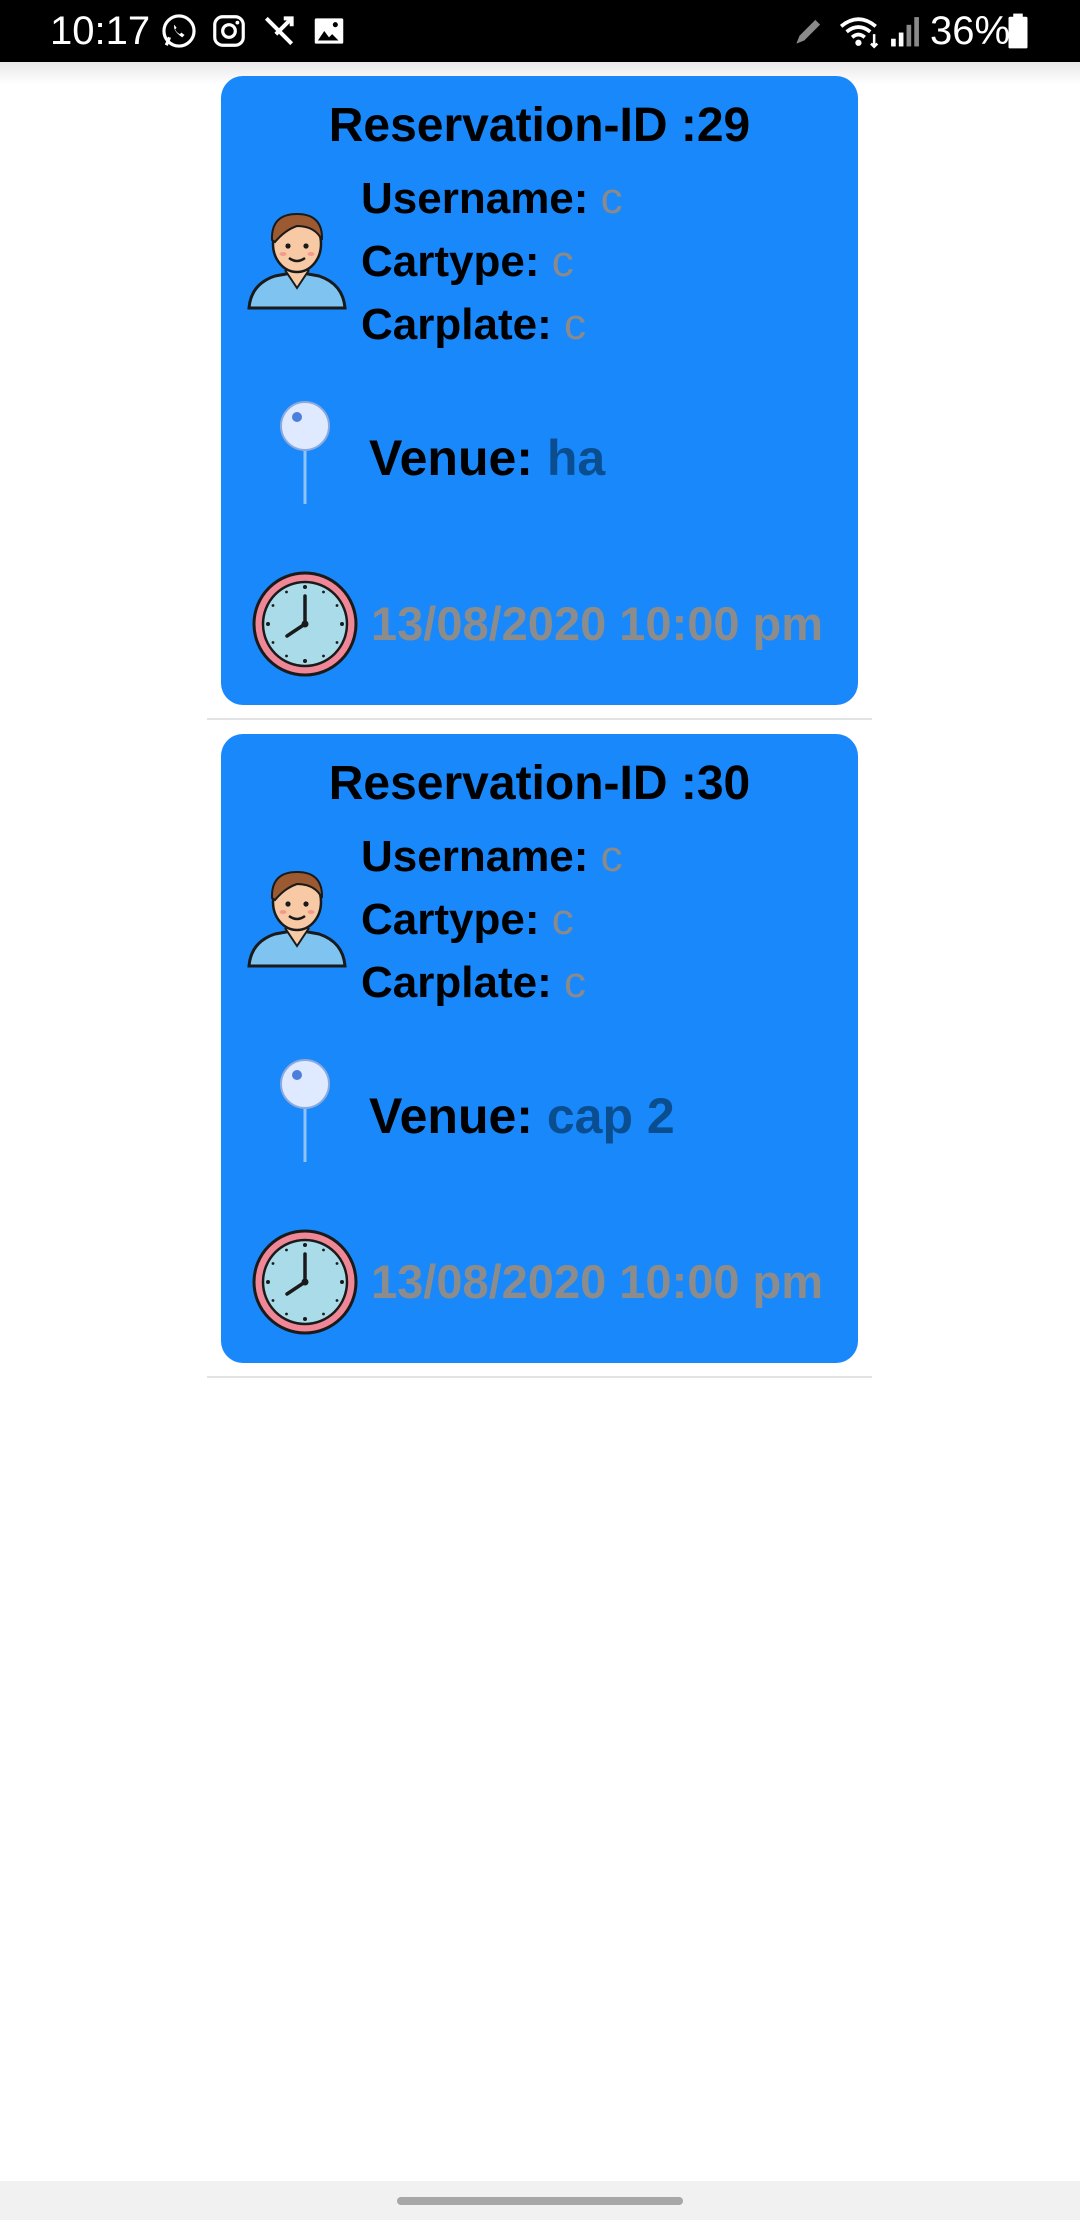 This screenshot has width=1080, height=2220. I want to click on signal-icon, so click(905, 32).